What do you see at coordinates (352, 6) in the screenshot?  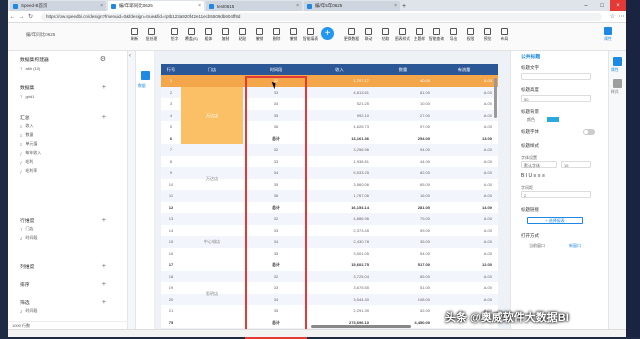 I see `browser-tab-year: 编/年5年0625 ×` at bounding box center [352, 6].